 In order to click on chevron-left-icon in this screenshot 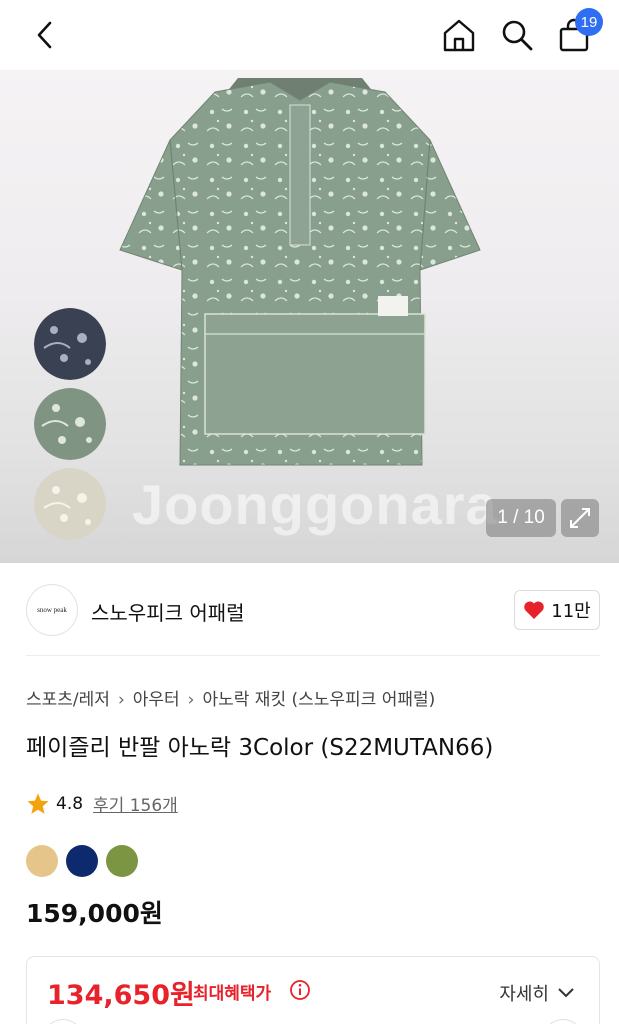, I will do `click(44, 35)`.